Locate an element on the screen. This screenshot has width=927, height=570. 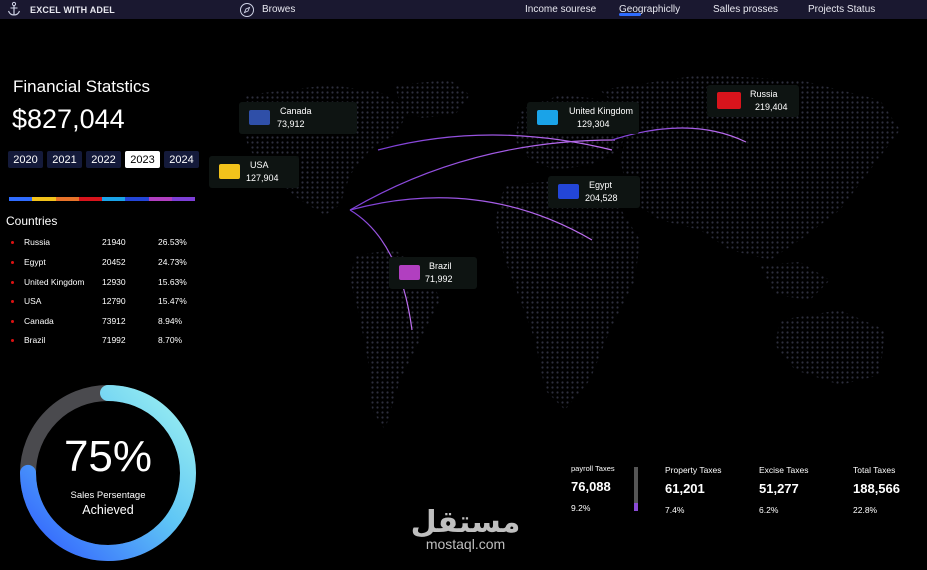
gauge-label-achieved: Achieved is located at coordinates (108, 510).